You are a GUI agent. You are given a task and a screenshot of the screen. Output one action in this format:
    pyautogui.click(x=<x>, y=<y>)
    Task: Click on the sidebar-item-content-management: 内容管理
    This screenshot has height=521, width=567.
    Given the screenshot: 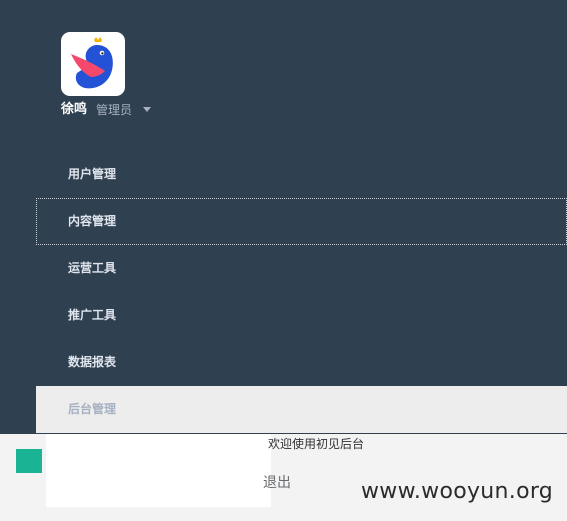 What is the action you would take?
    pyautogui.click(x=301, y=221)
    